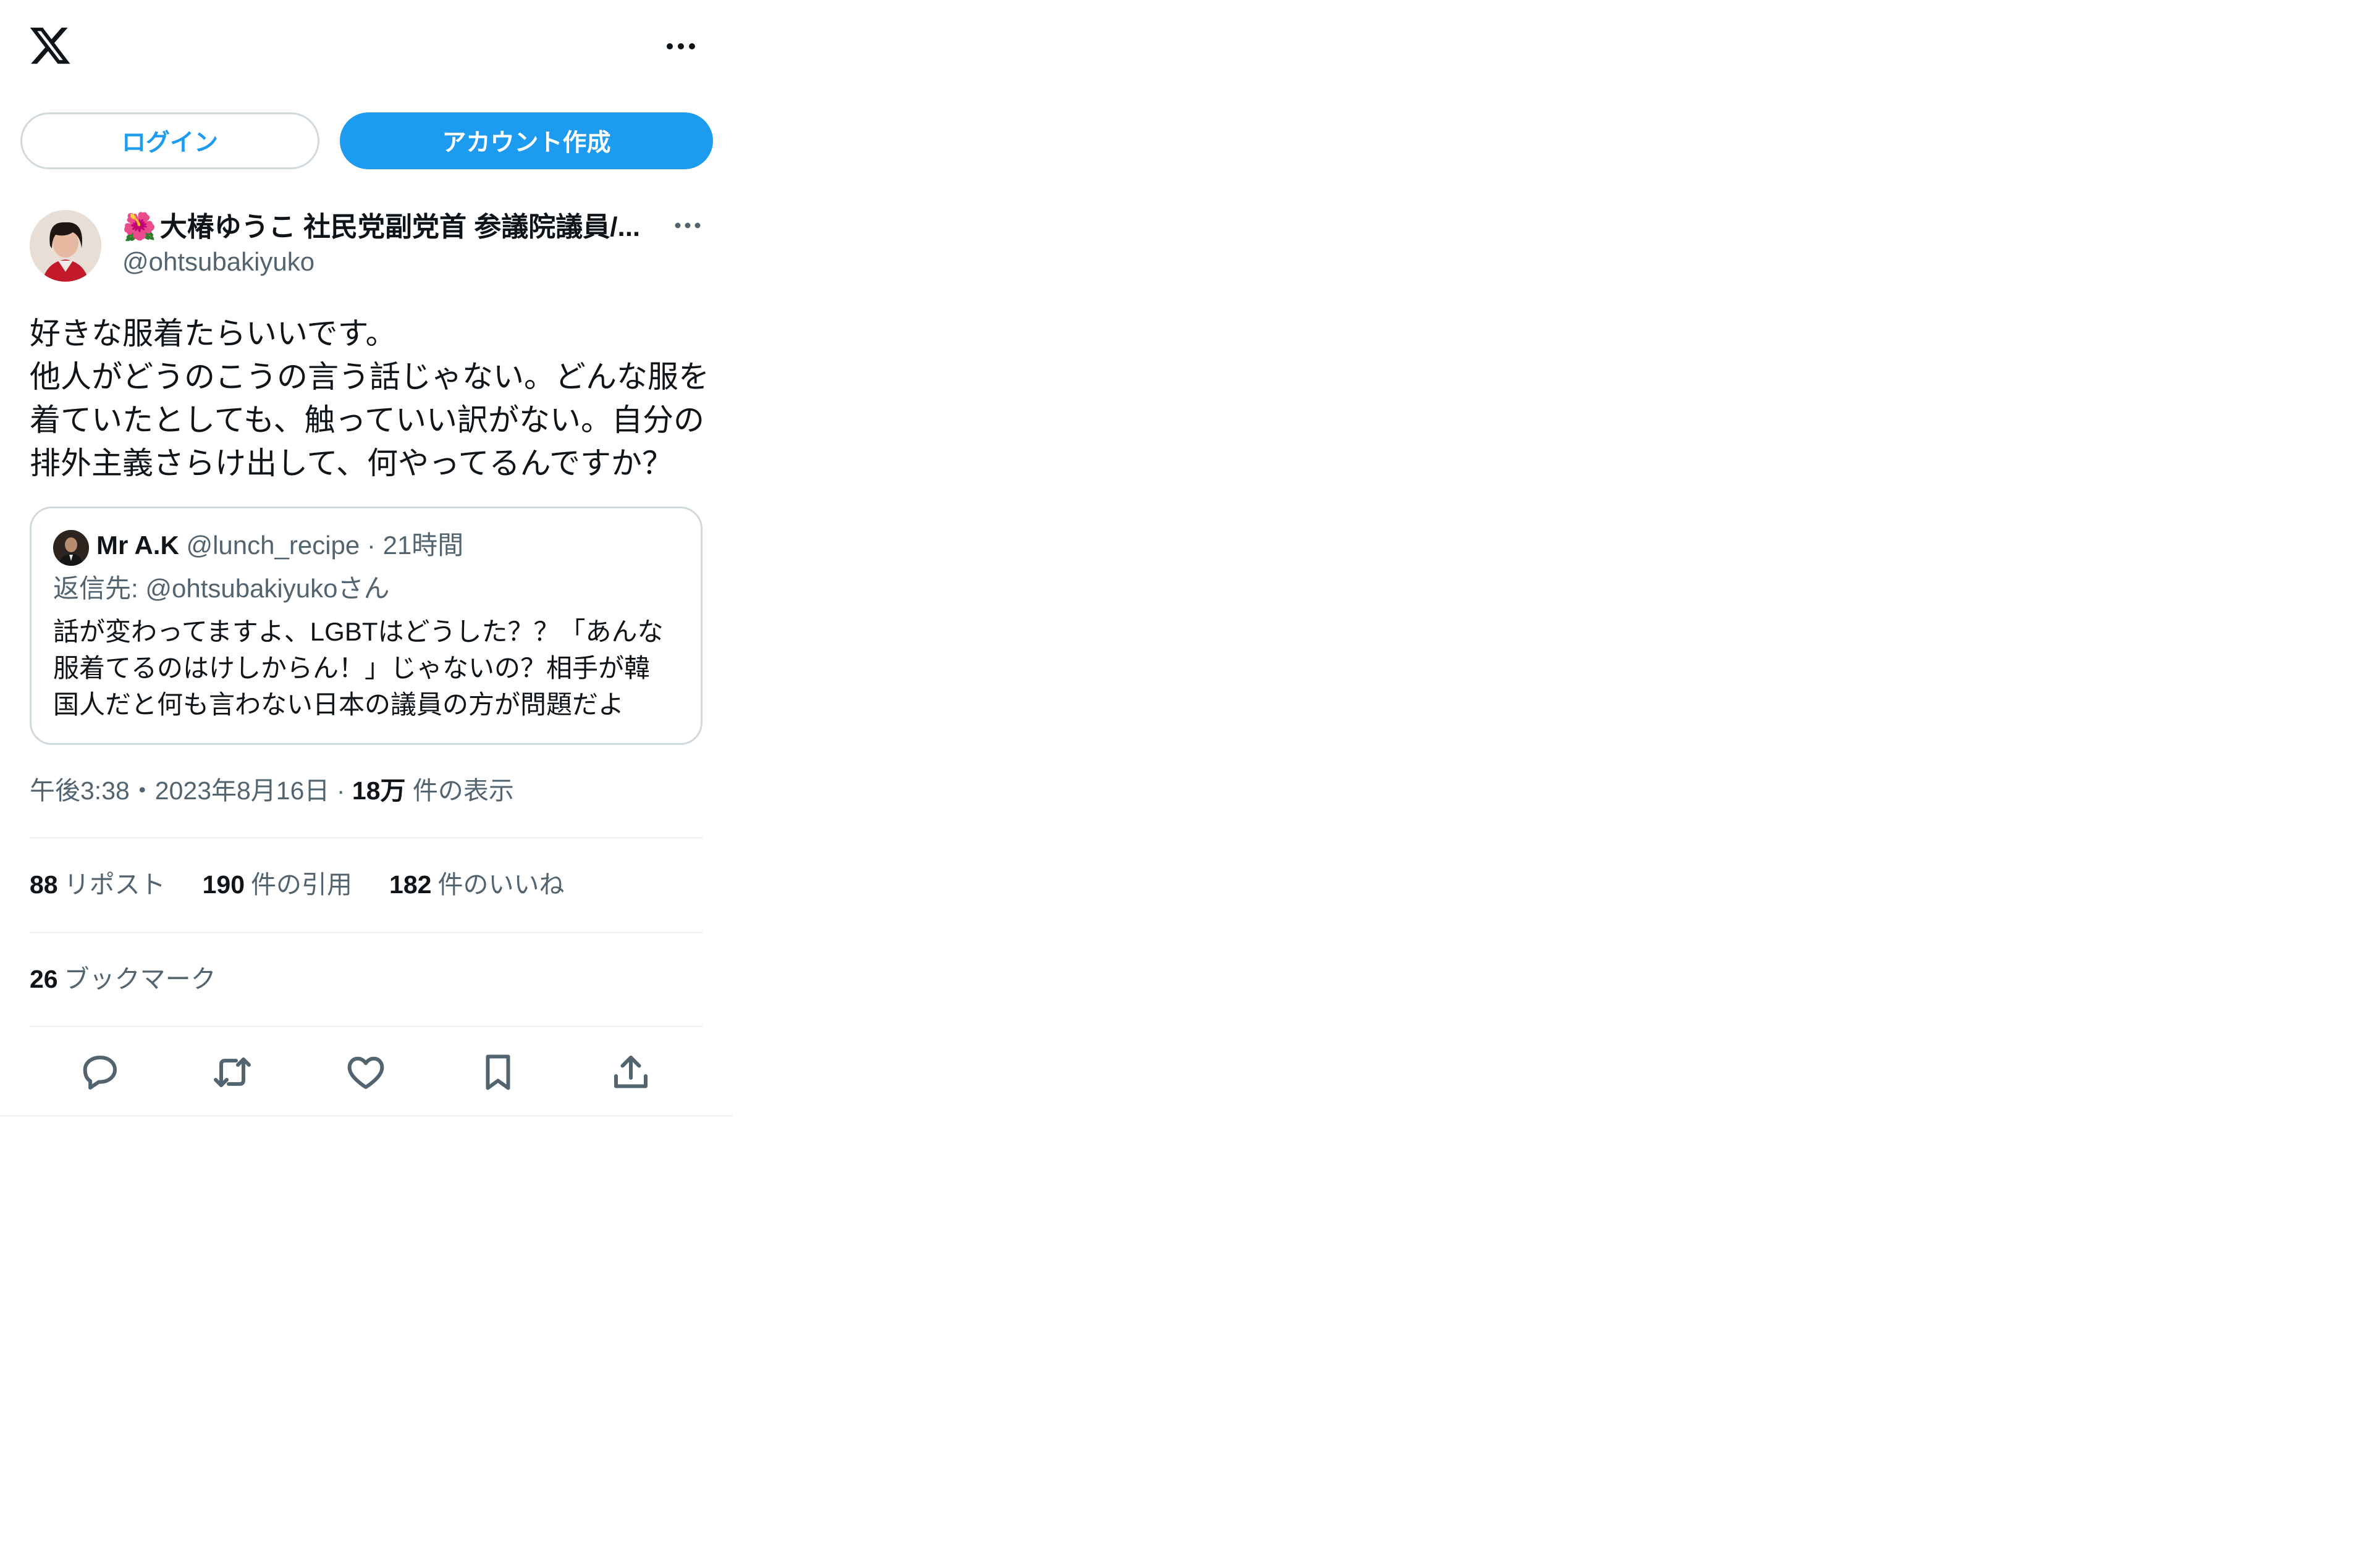  Describe the element at coordinates (351, 463) in the screenshot. I see `tweet-text-line: 排外主義さらけ出して、何やってるんですか？` at that location.